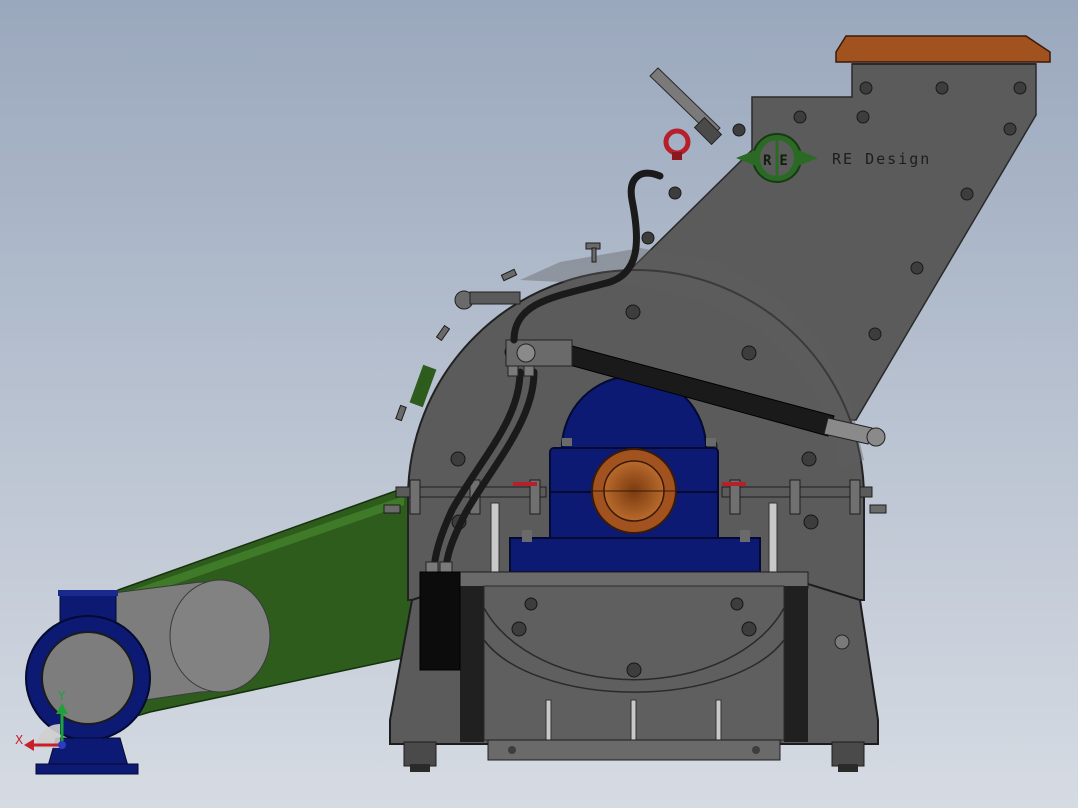 This screenshot has height=808, width=1078. I want to click on y-axis-label: Y, so click(61, 696).